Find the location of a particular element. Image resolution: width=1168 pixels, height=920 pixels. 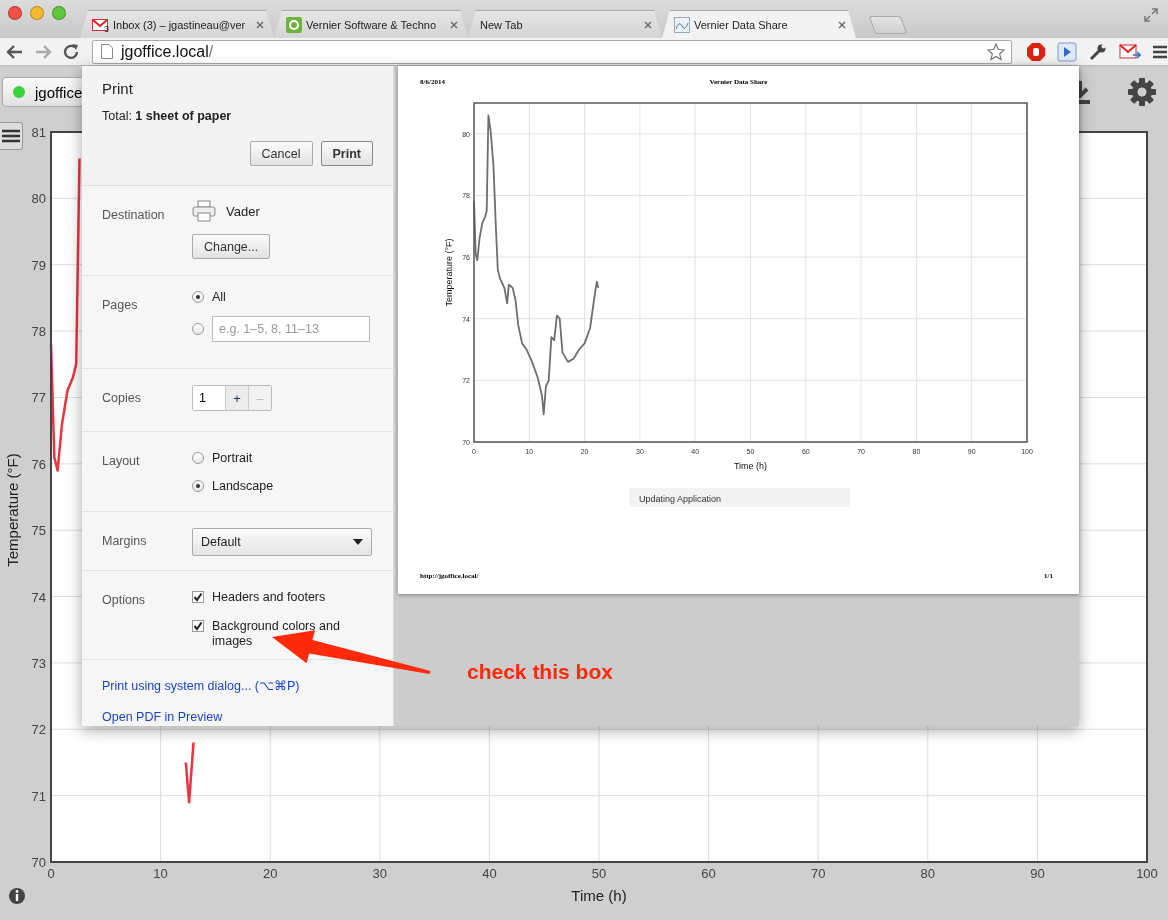

print-button: Print is located at coordinates (346, 153).